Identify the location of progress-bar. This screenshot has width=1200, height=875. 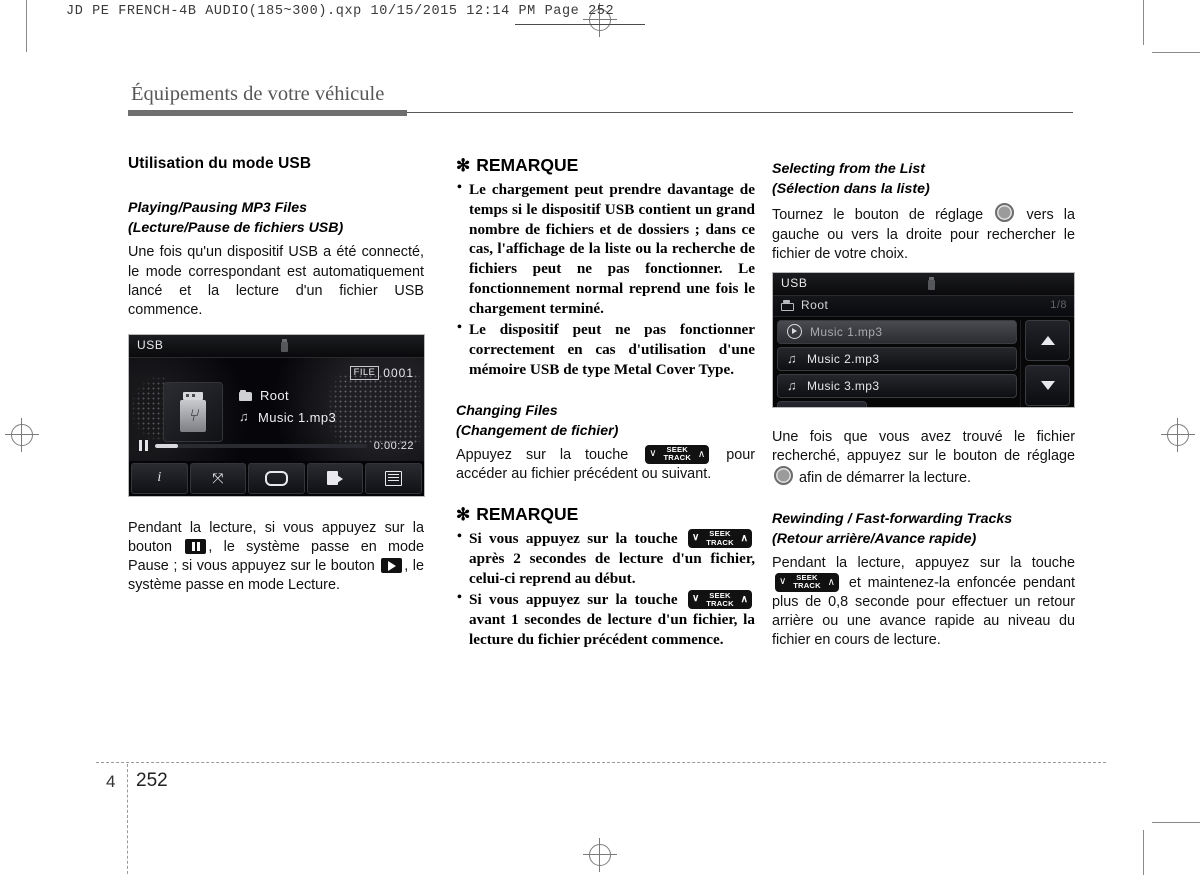
(261, 445).